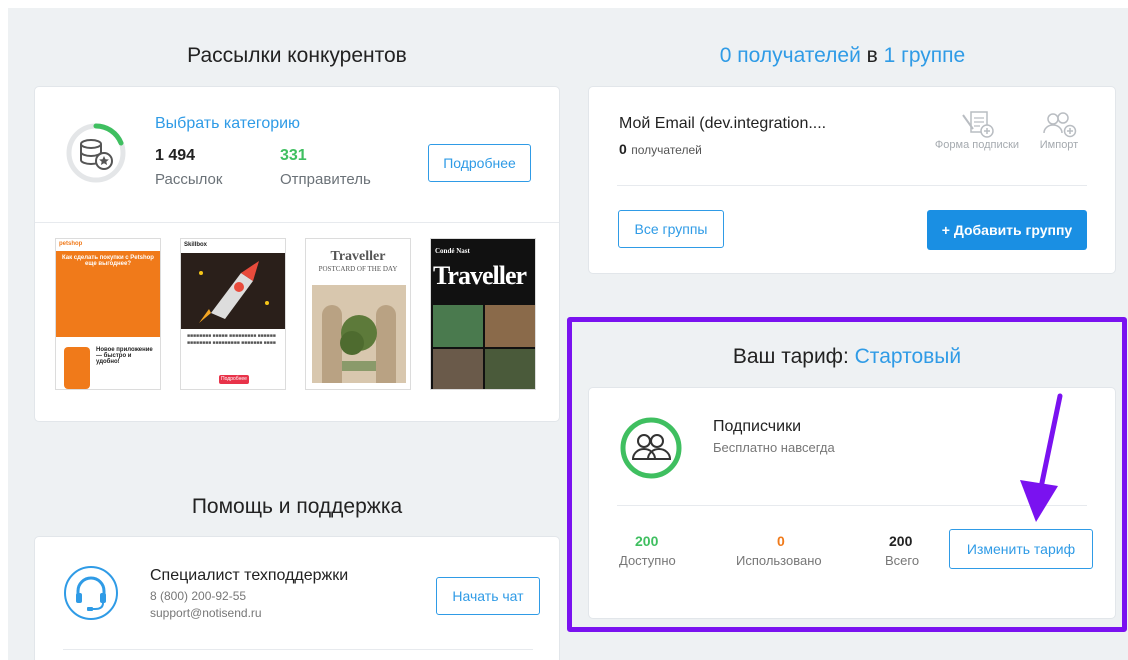 This screenshot has width=1128, height=660. I want to click on thumbnail-brand: petshop, so click(108, 245).